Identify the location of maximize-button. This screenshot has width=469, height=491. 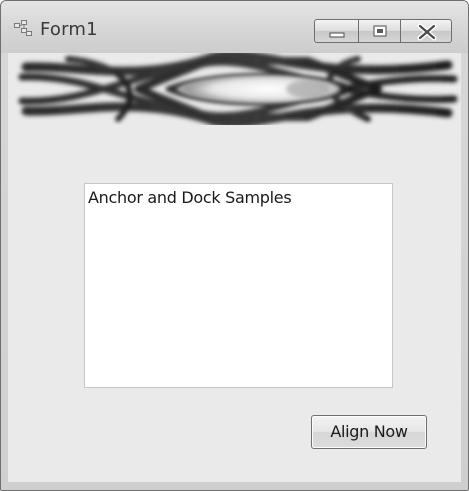
(379, 31).